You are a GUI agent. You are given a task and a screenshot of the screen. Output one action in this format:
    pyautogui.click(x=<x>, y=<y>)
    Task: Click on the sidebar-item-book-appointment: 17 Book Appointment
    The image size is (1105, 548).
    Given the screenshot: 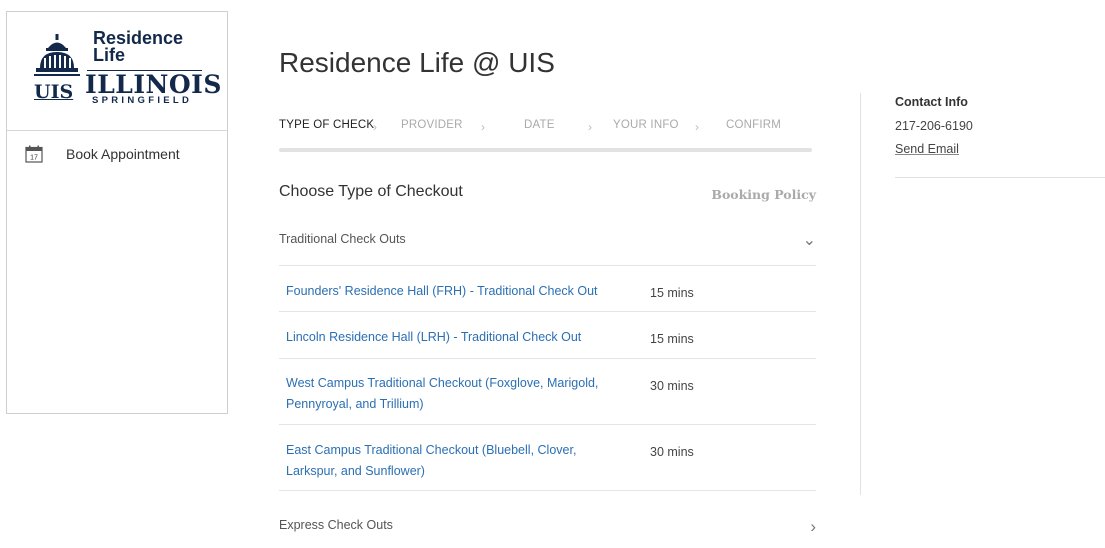 What is the action you would take?
    pyautogui.click(x=102, y=154)
    